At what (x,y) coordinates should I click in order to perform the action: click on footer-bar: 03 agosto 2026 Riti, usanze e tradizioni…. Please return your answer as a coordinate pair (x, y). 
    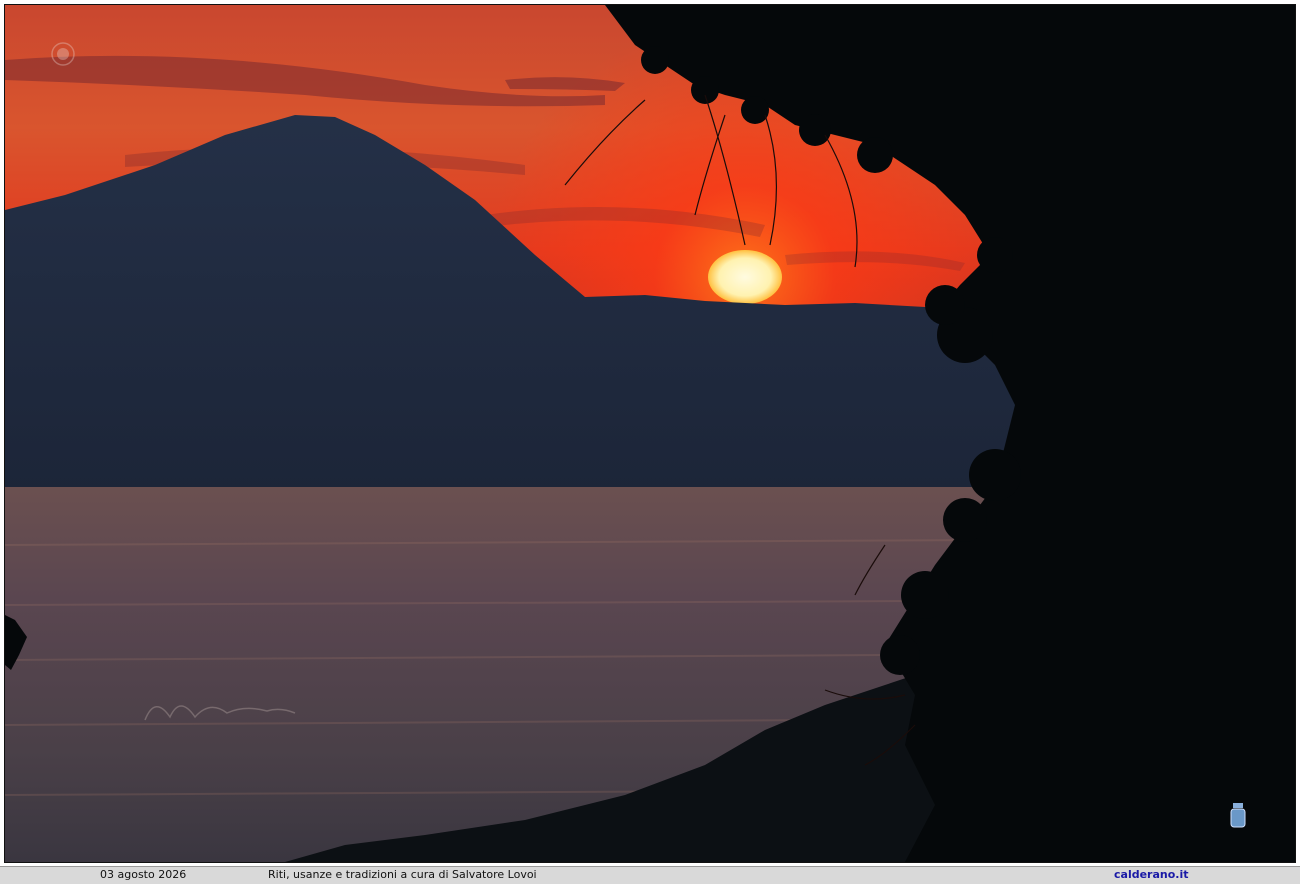
    Looking at the image, I should click on (650, 875).